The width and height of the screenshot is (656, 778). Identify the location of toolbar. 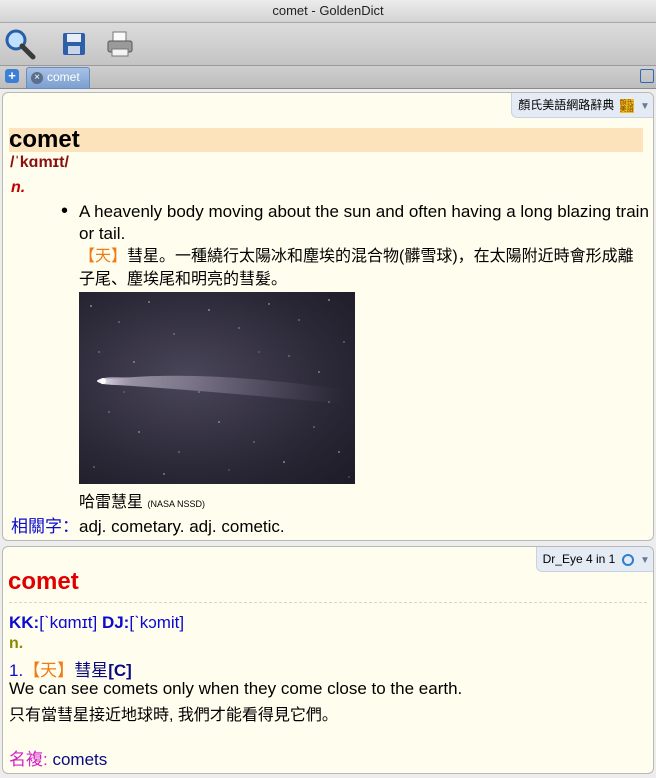
(328, 44).